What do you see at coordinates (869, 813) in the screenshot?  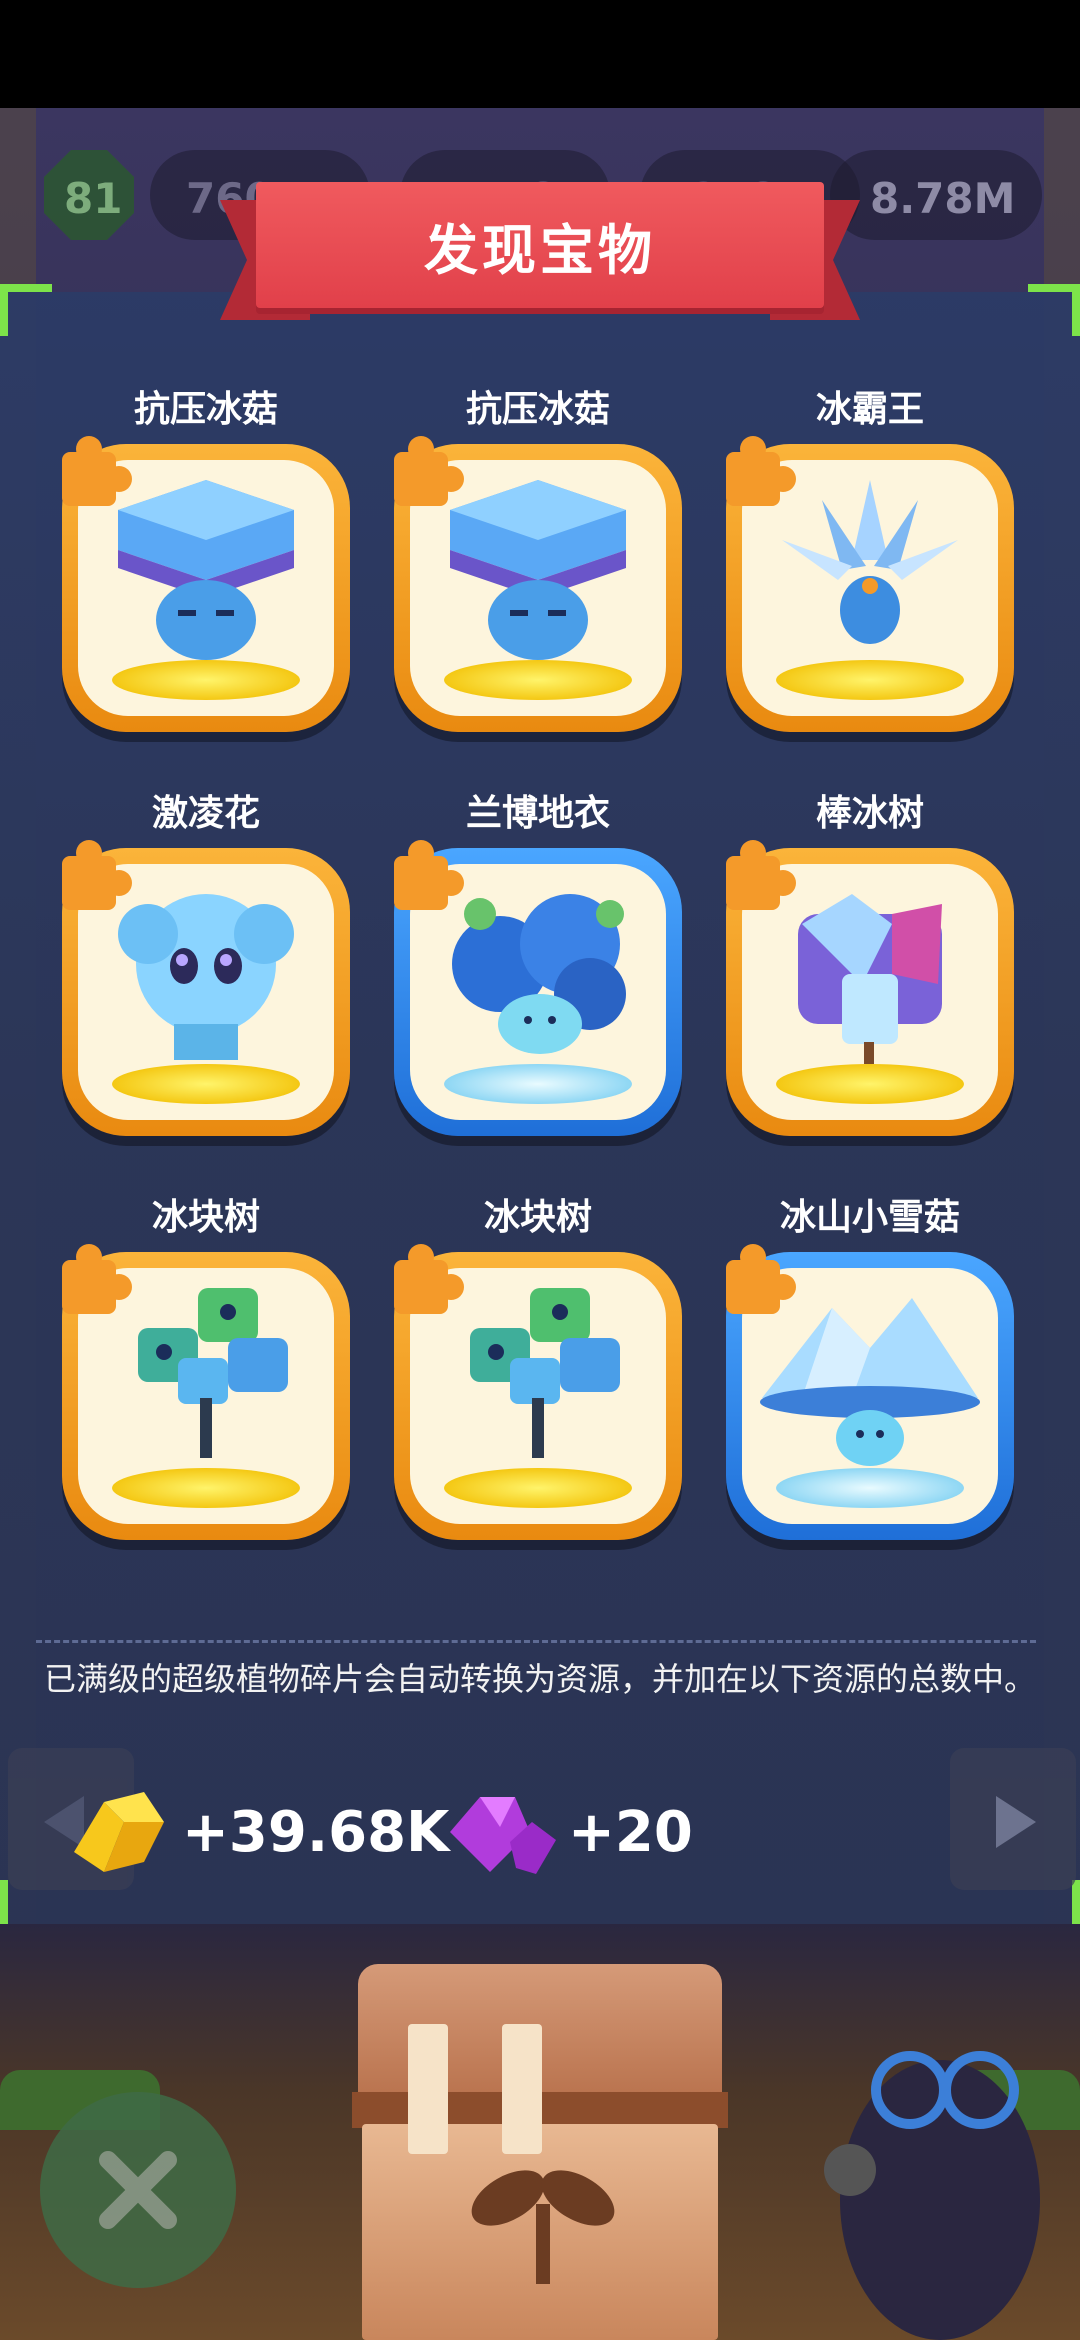 I see `item-name: 棒冰树` at bounding box center [869, 813].